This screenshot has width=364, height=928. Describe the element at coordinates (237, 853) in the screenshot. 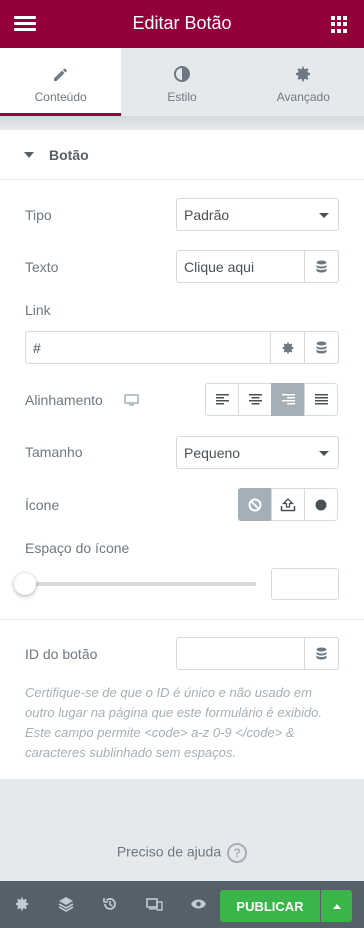

I see `question-icon: ?` at that location.